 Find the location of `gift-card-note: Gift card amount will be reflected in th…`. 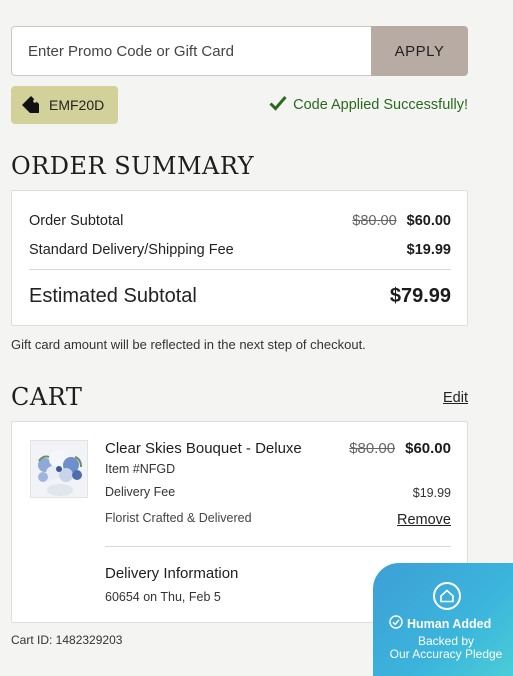

gift-card-note: Gift card amount will be reflected in th… is located at coordinates (188, 344).